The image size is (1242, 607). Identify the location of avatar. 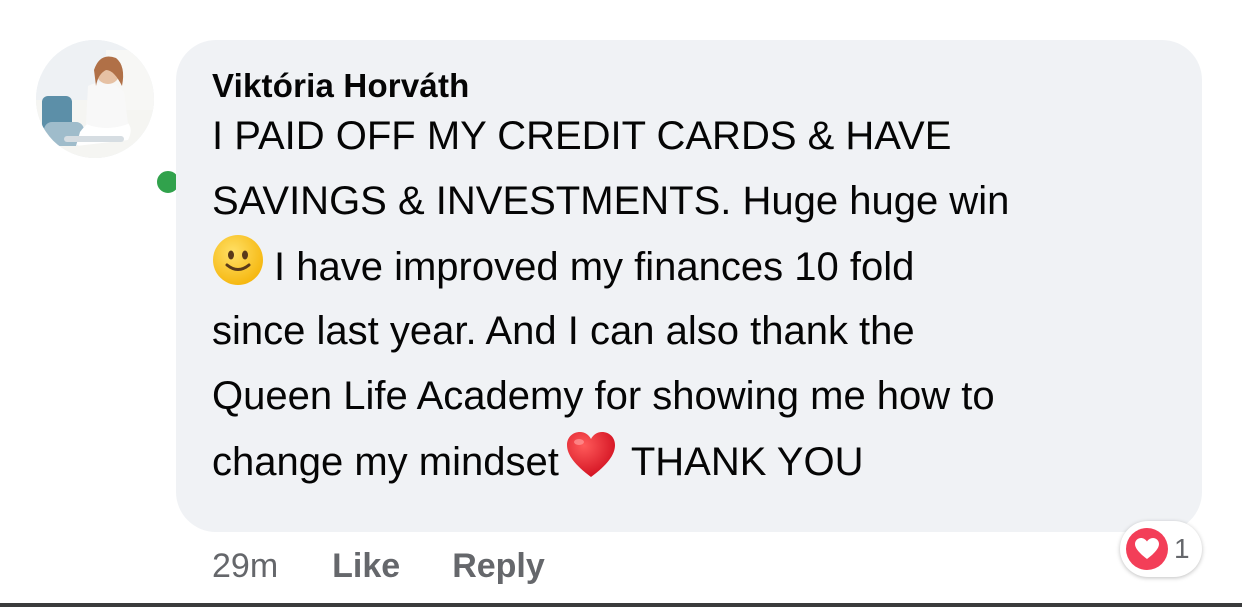
(95, 99).